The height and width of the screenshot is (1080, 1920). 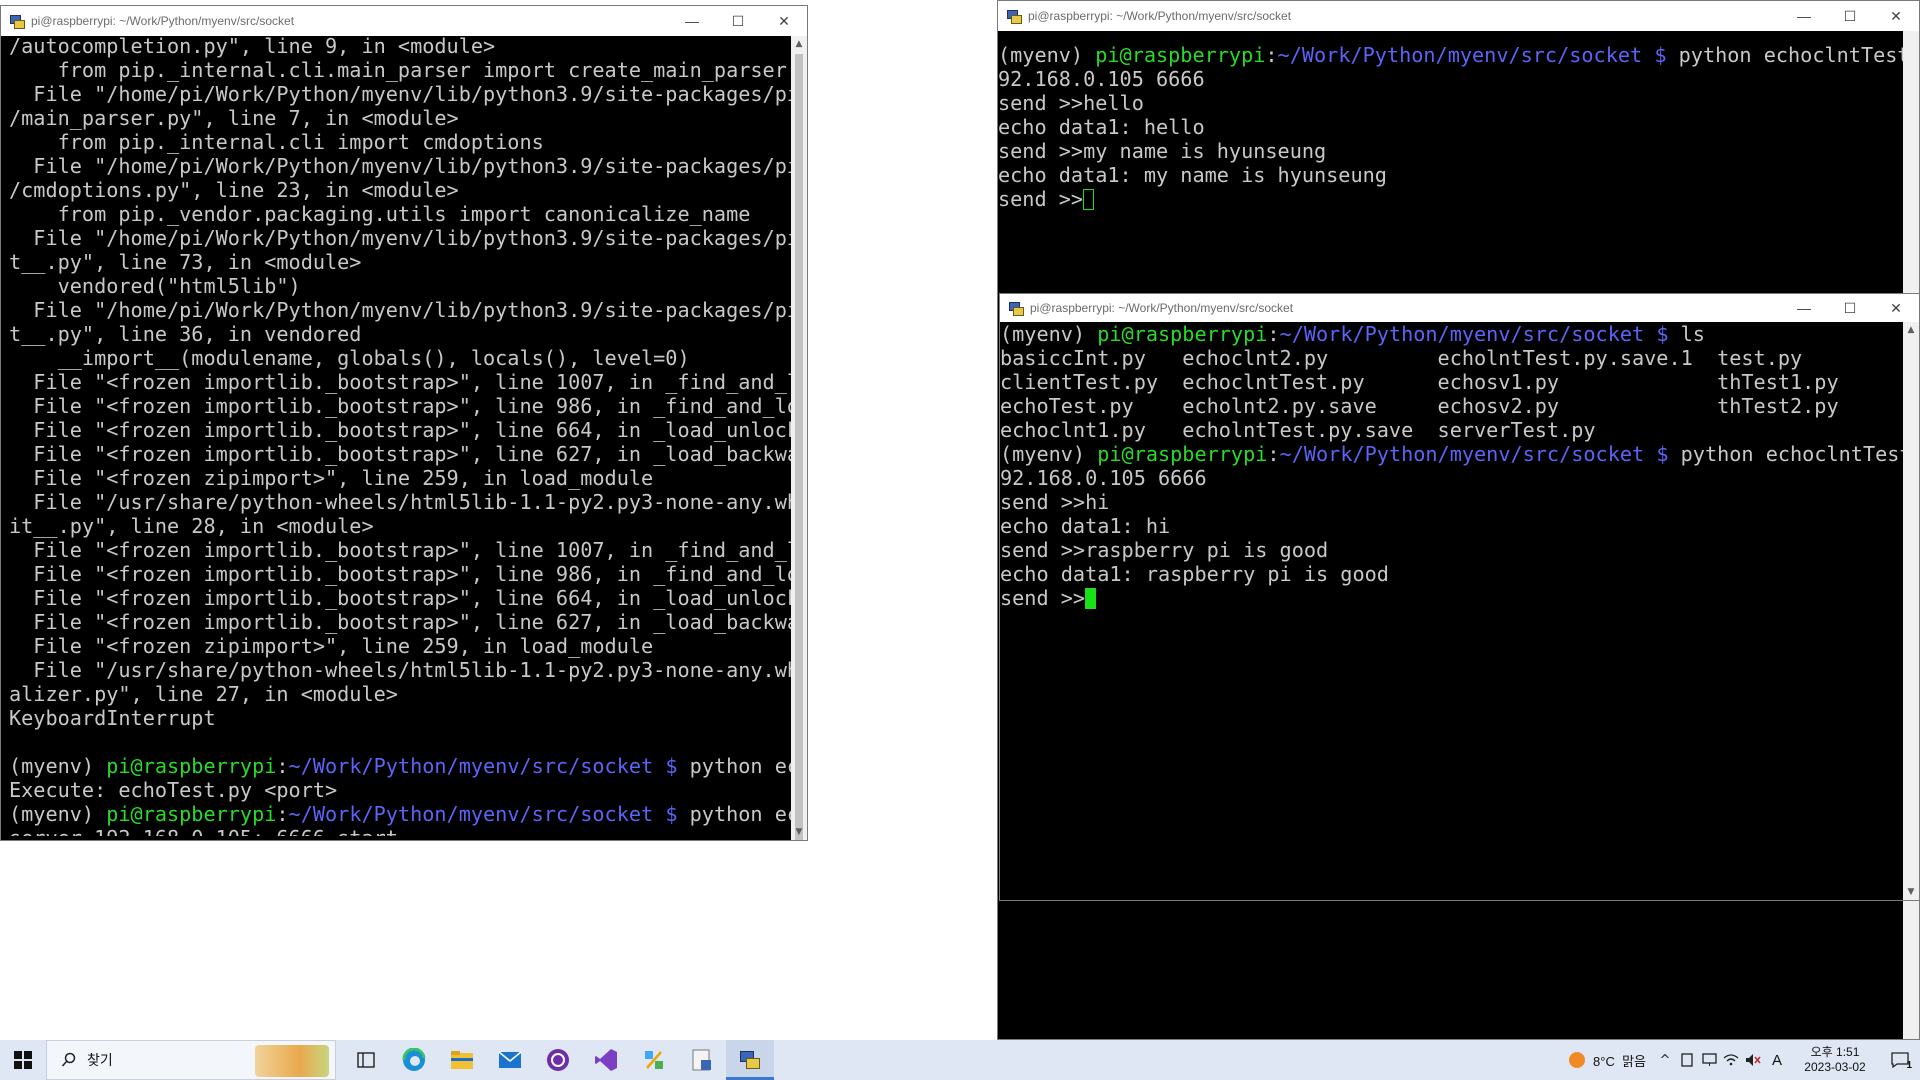 I want to click on terminal-text: vendored("html5lib"), so click(x=155, y=286).